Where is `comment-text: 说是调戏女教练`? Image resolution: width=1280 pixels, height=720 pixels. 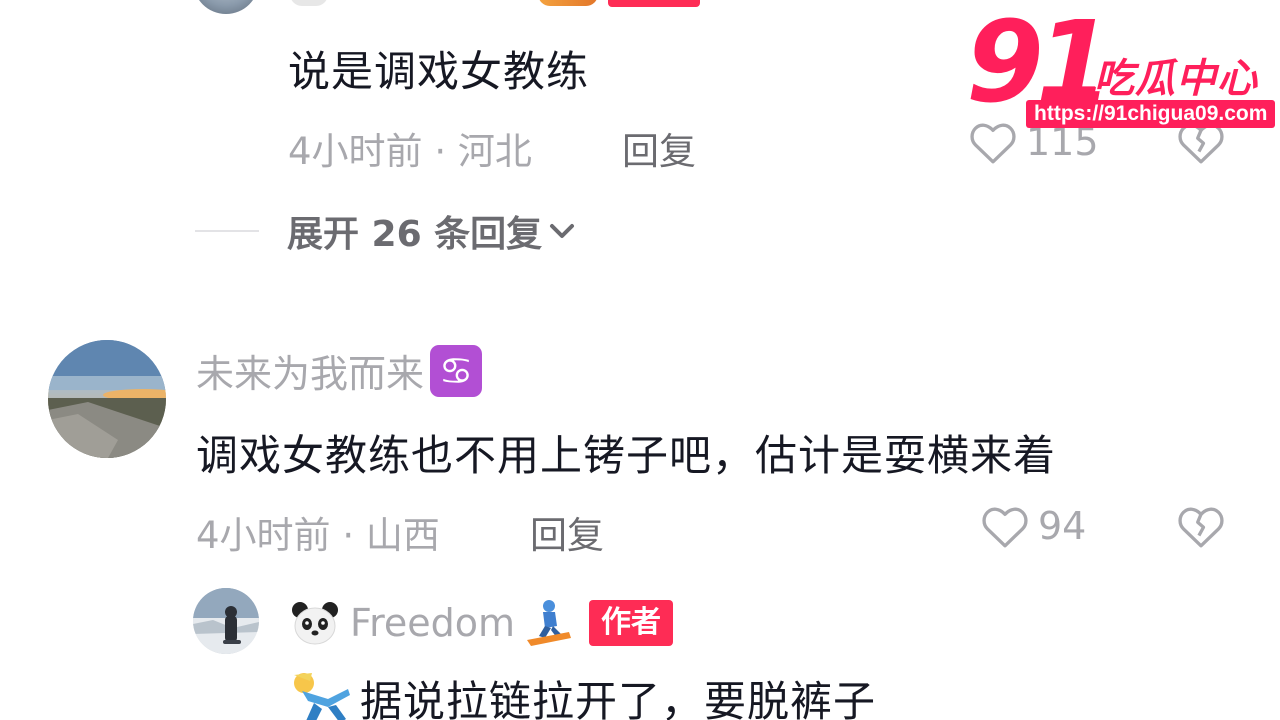 comment-text: 说是调戏女教练 is located at coordinates (439, 71).